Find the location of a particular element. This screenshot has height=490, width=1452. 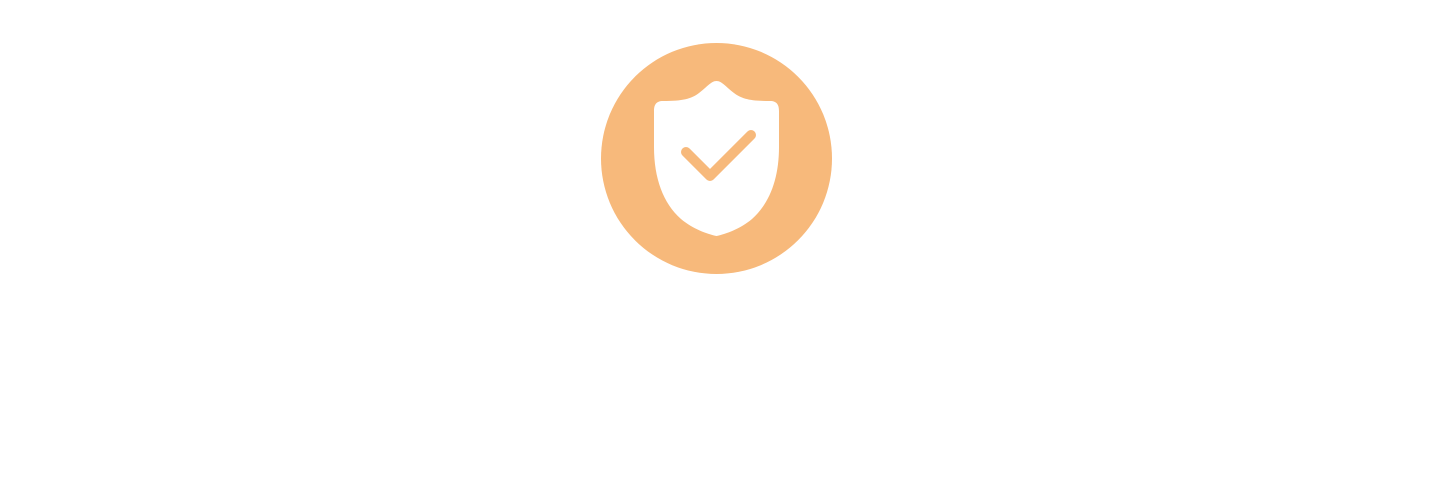

security-badge is located at coordinates (716, 158).